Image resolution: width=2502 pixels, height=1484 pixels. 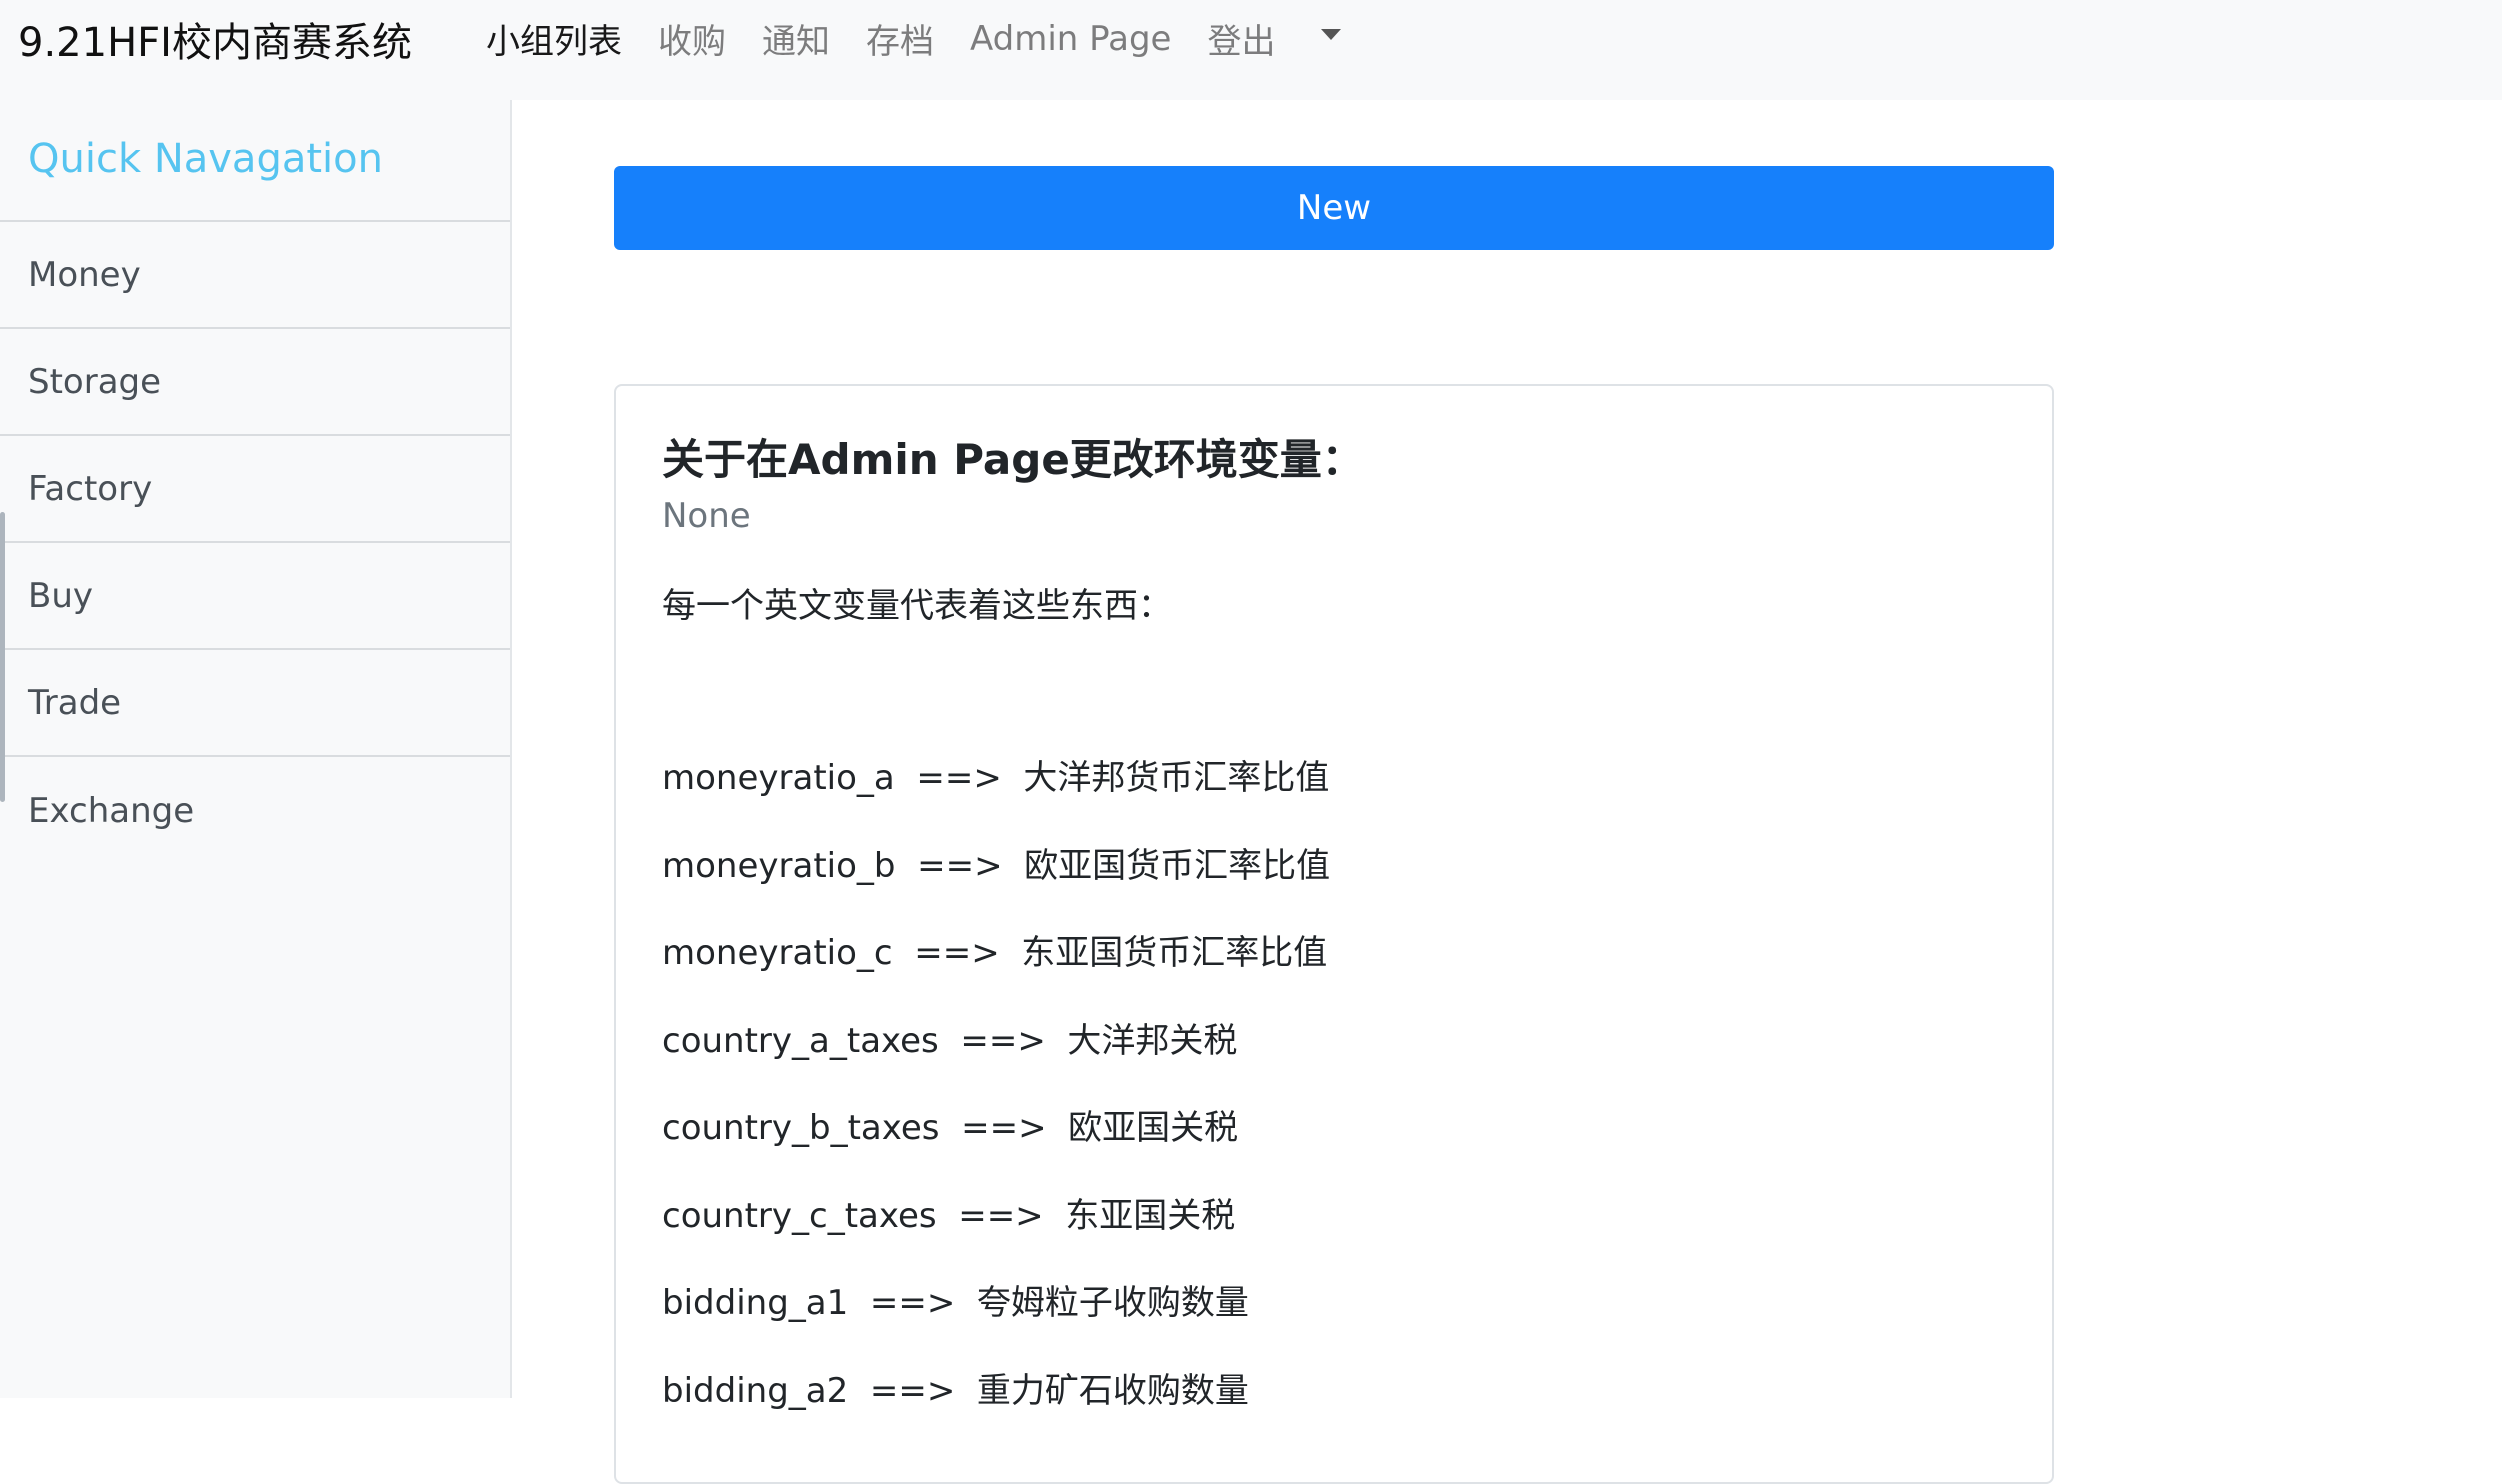 I want to click on card-subtitle: None, so click(x=706, y=516).